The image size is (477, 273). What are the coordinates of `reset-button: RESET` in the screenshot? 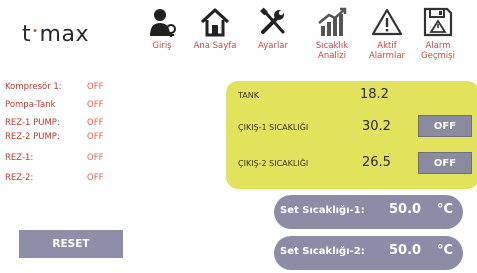 It's located at (71, 244).